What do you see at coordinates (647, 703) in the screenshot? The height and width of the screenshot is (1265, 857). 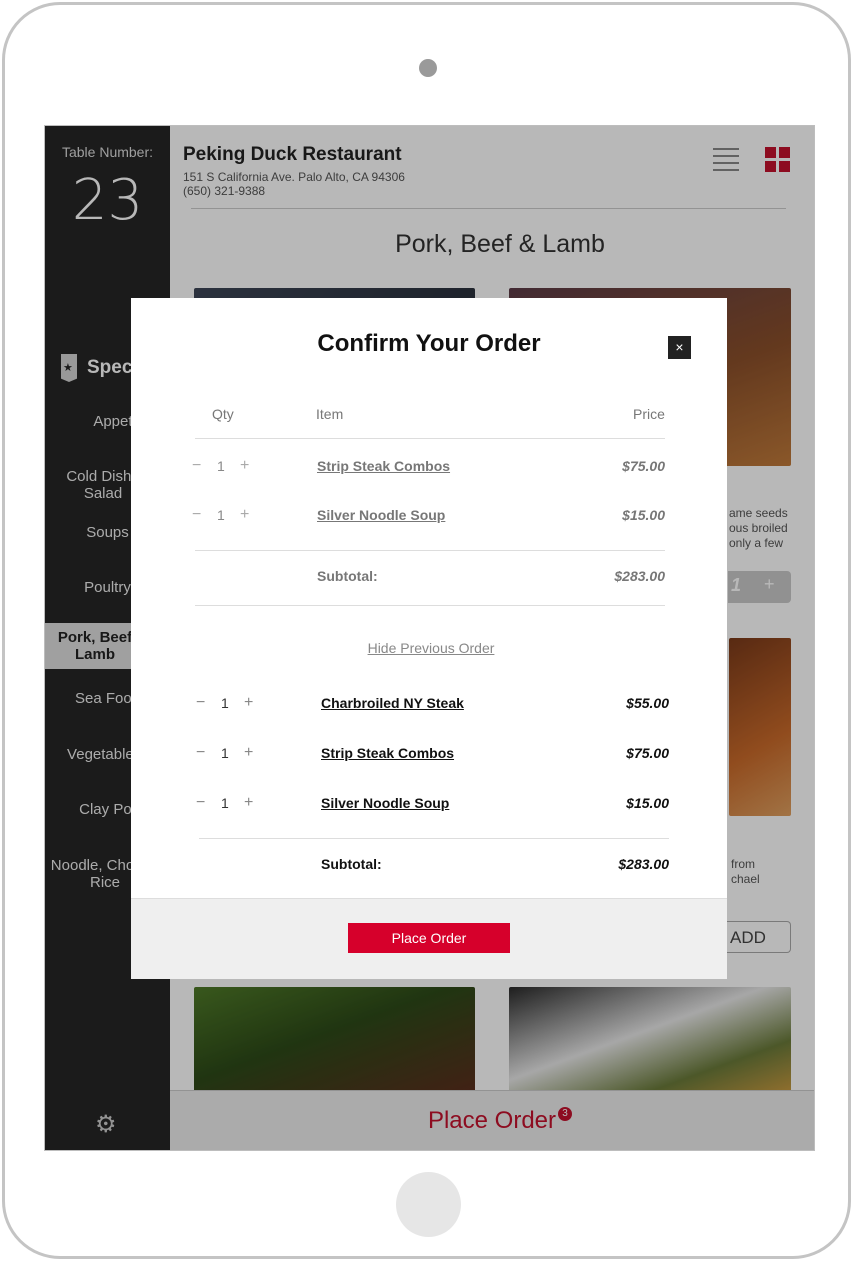 I see `item-price: $55.00` at bounding box center [647, 703].